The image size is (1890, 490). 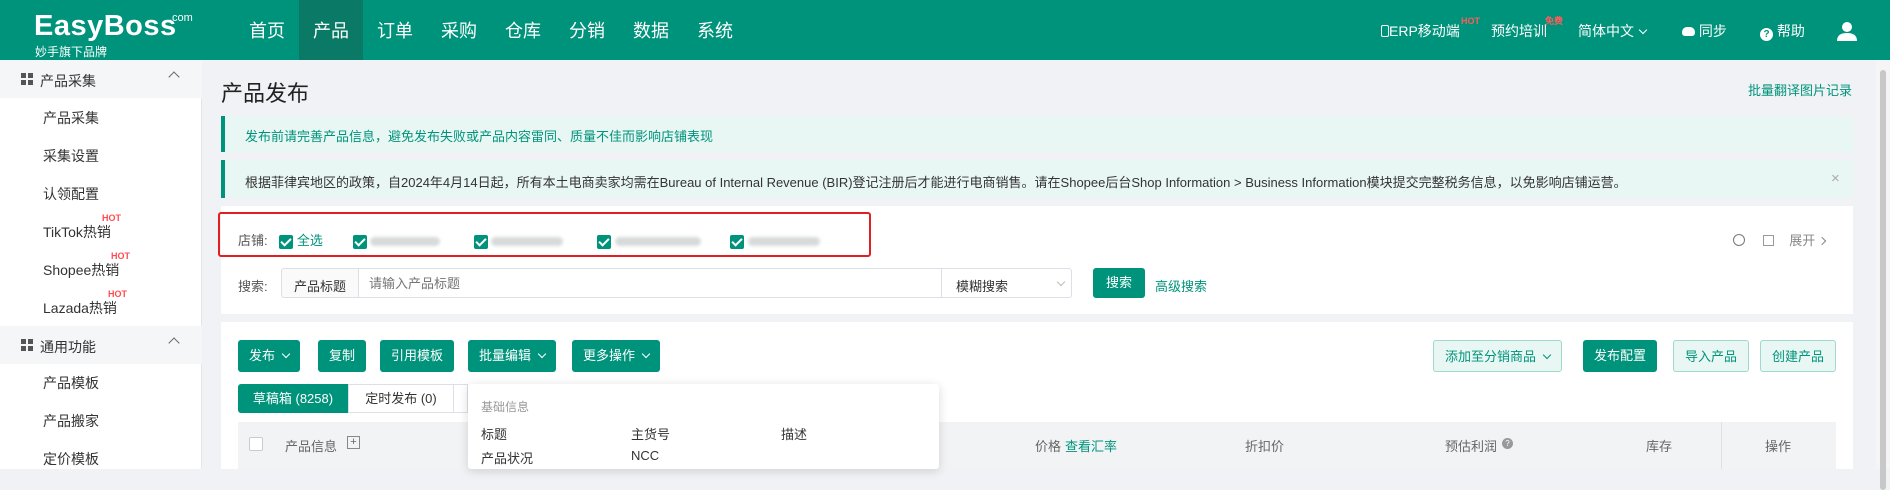 I want to click on nav-purchase: 采购, so click(x=459, y=30).